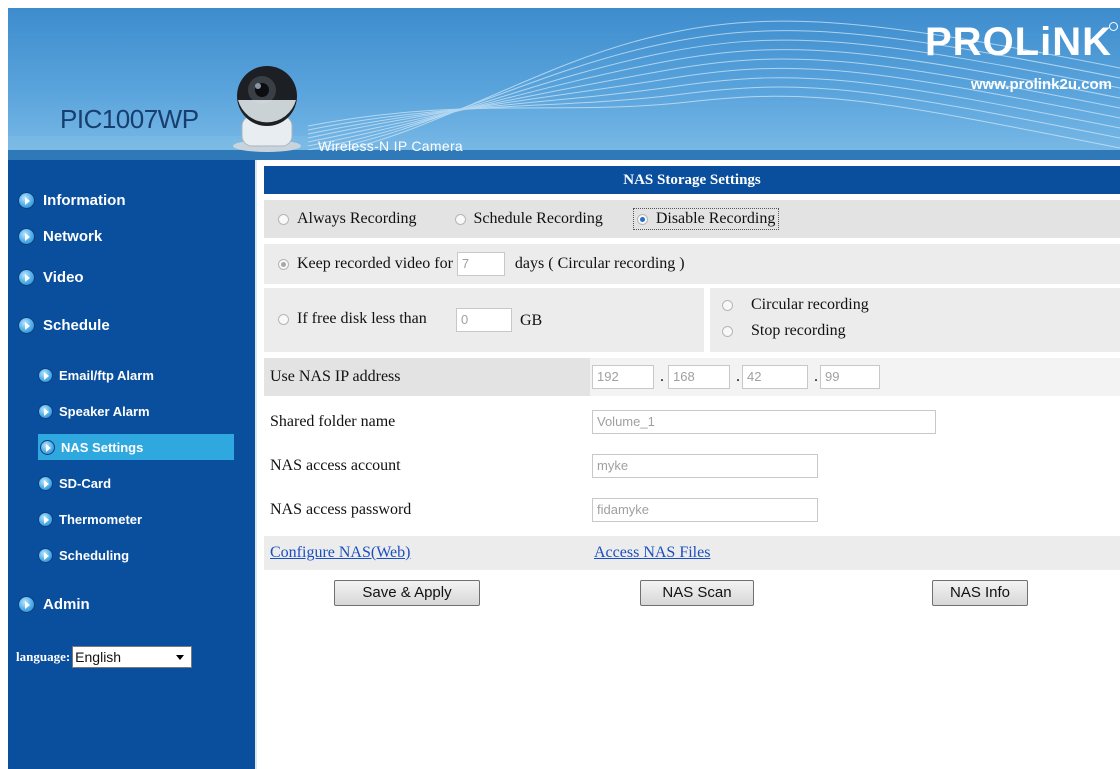 The width and height of the screenshot is (1120, 769). I want to click on radio-label: Schedule Recording, so click(538, 218).